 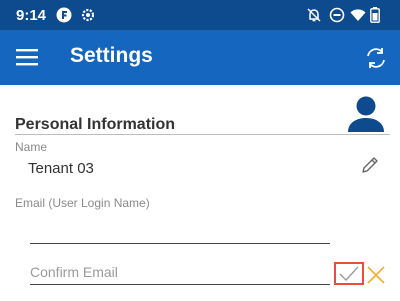 What do you see at coordinates (82, 203) in the screenshot?
I see `email-label: Email (User Login Name)` at bounding box center [82, 203].